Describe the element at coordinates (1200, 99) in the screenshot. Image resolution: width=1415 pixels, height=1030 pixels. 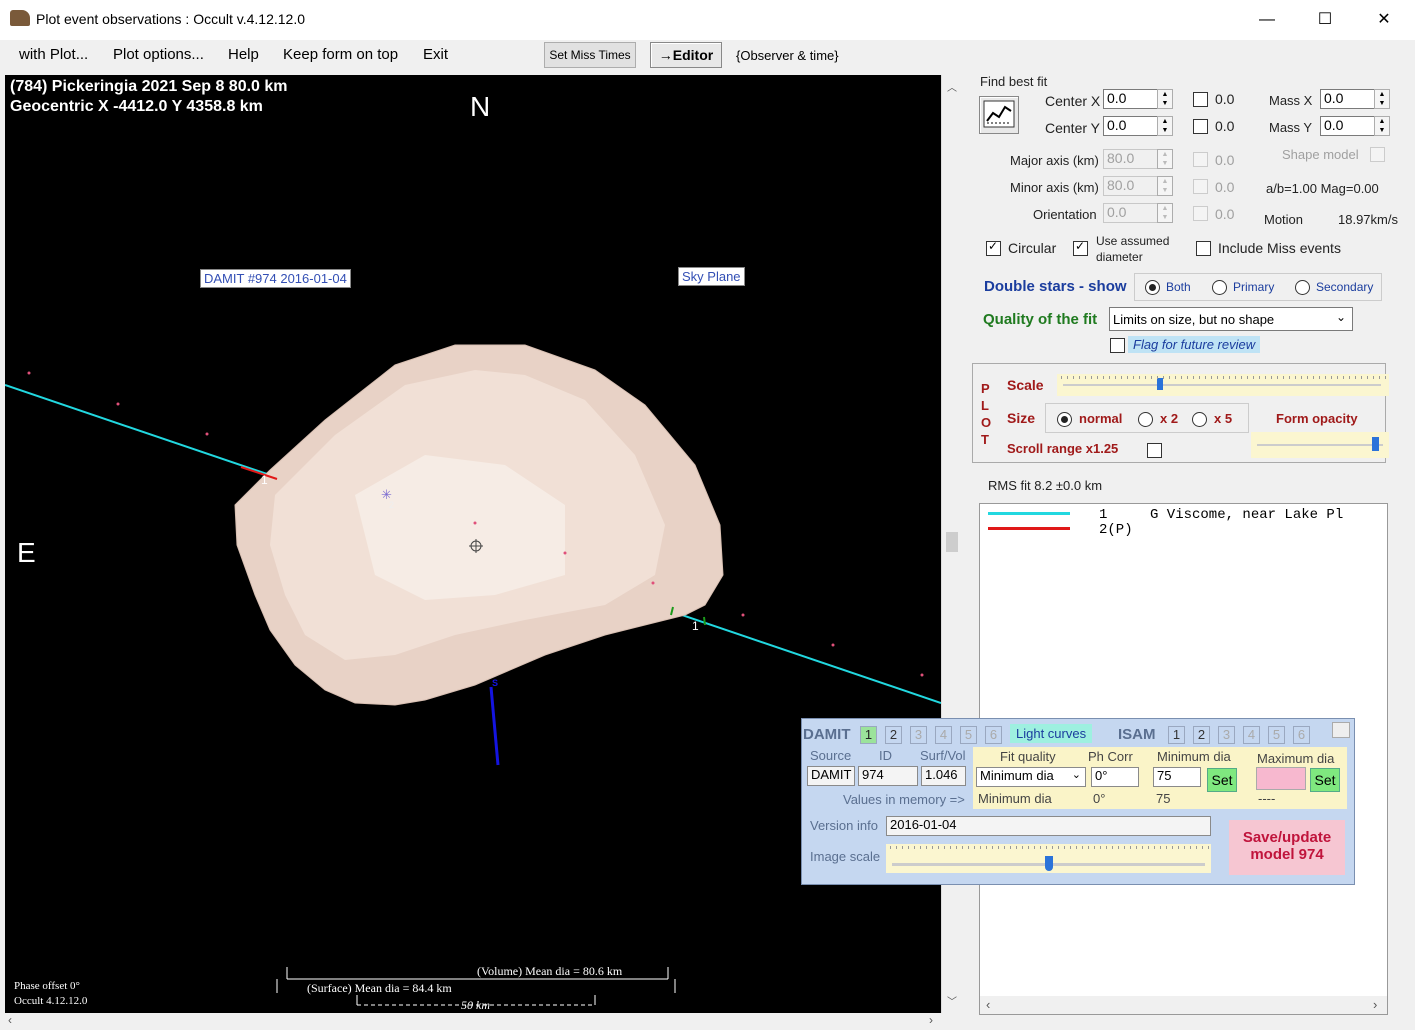
I see `center-x-checkbox` at that location.